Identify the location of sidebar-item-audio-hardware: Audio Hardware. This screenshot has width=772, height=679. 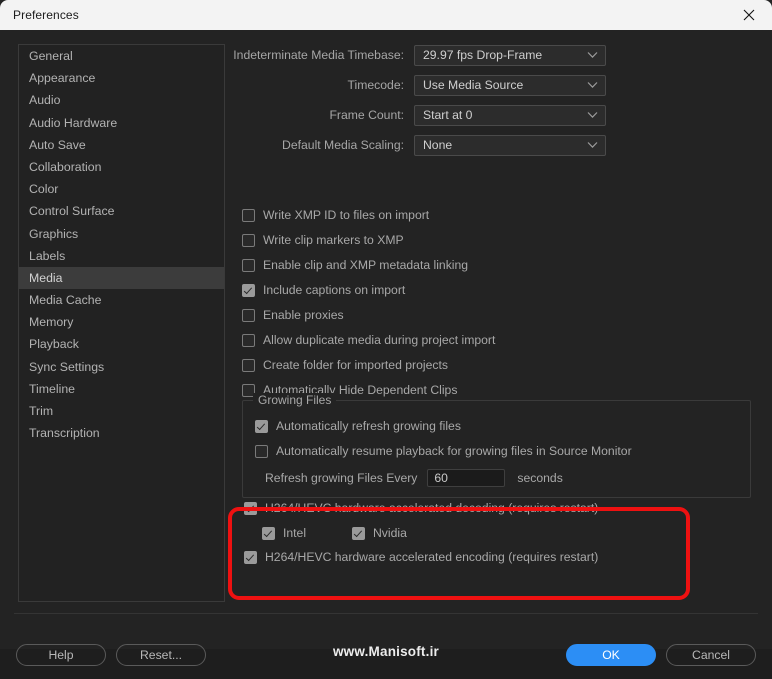
(121, 123).